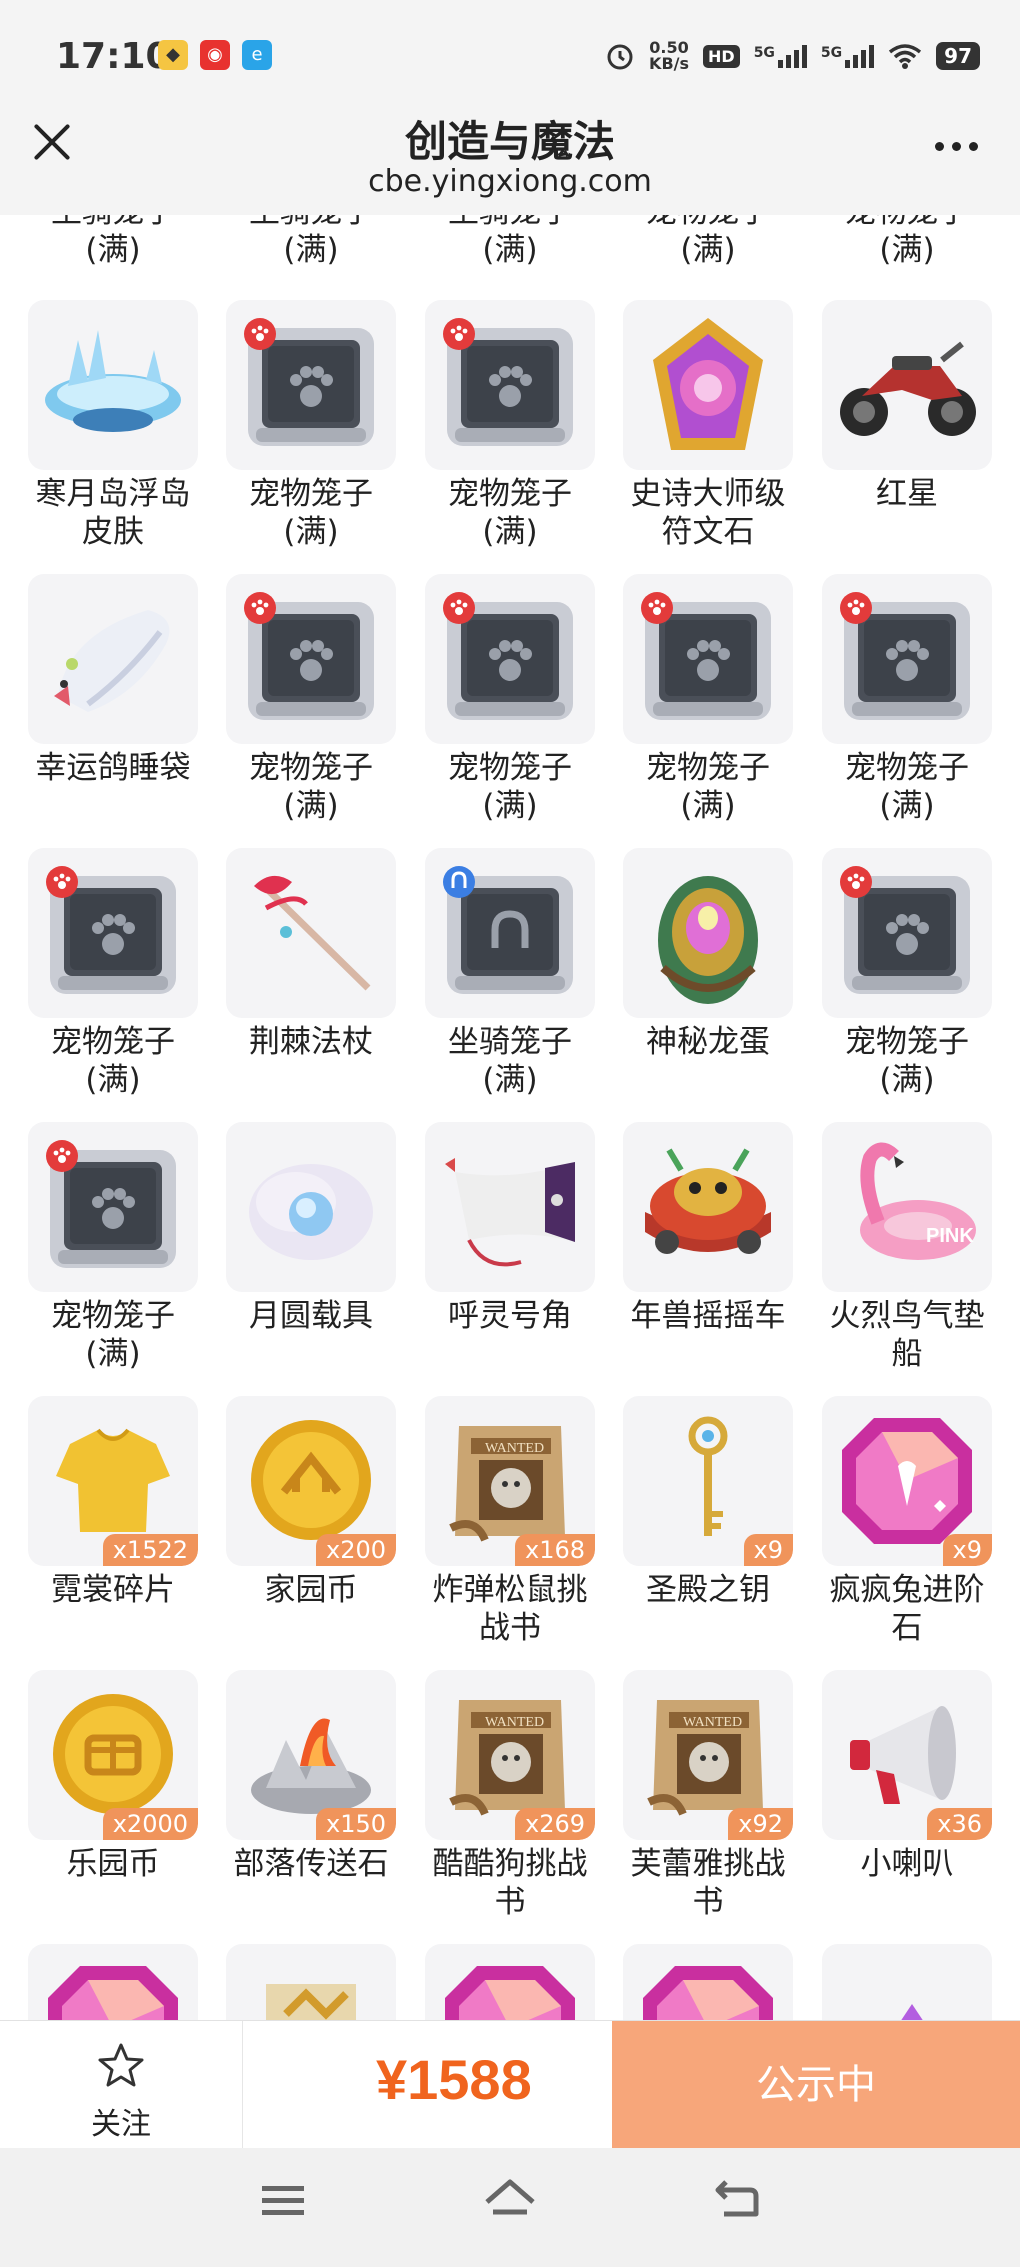 This screenshot has height=2267, width=1020. Describe the element at coordinates (113, 532) in the screenshot. I see `item-label-line: 皮肤` at that location.